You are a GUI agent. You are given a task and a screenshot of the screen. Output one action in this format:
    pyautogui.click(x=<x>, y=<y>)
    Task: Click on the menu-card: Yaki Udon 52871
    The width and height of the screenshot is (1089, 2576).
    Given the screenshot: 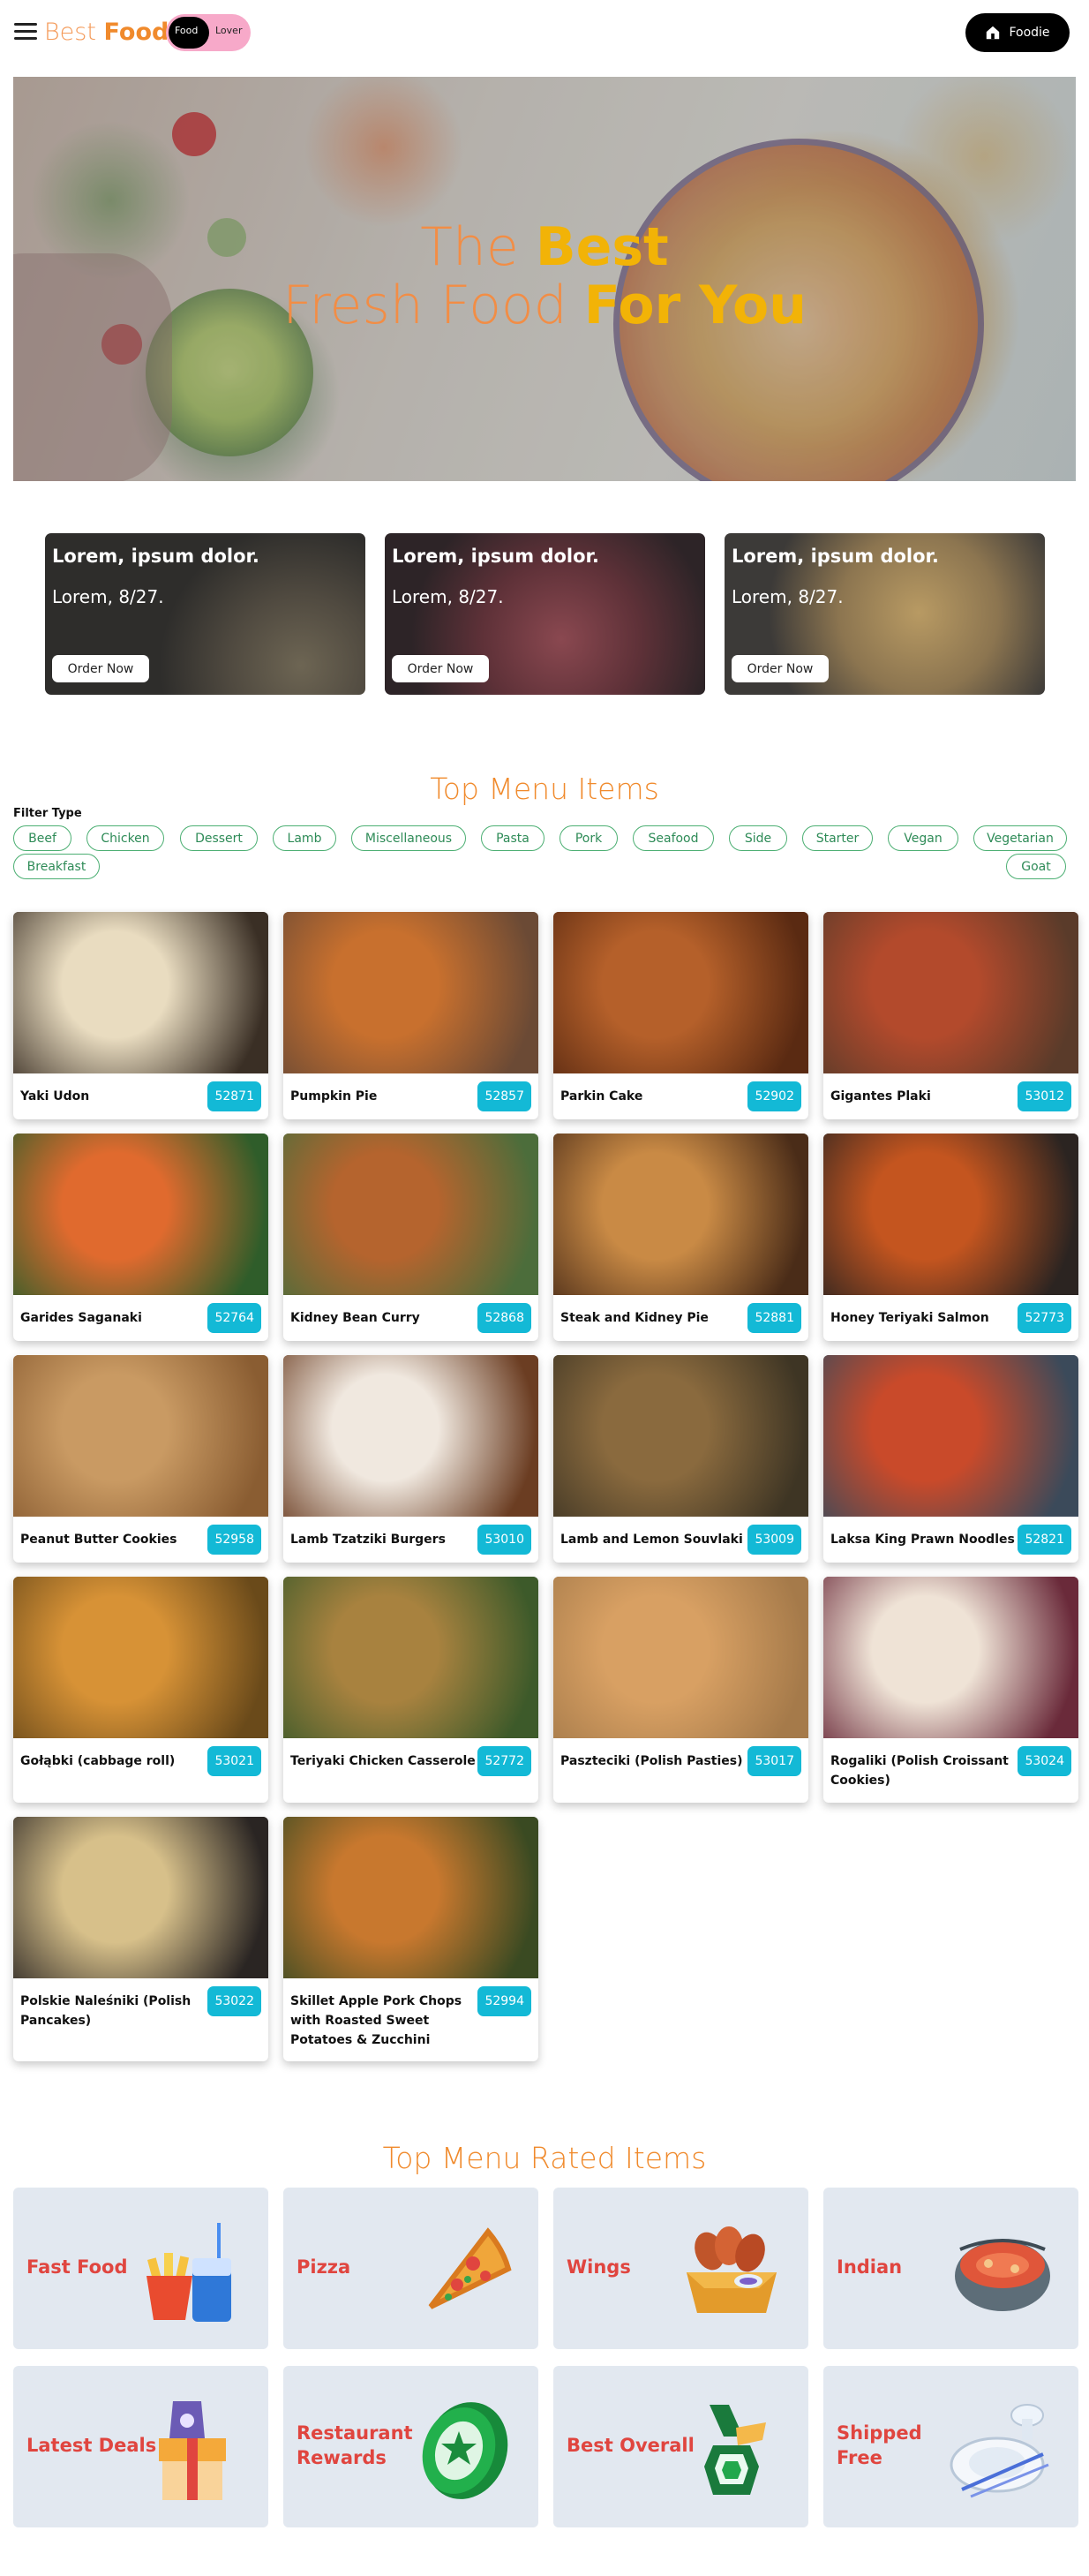 What is the action you would take?
    pyautogui.click(x=141, y=1016)
    